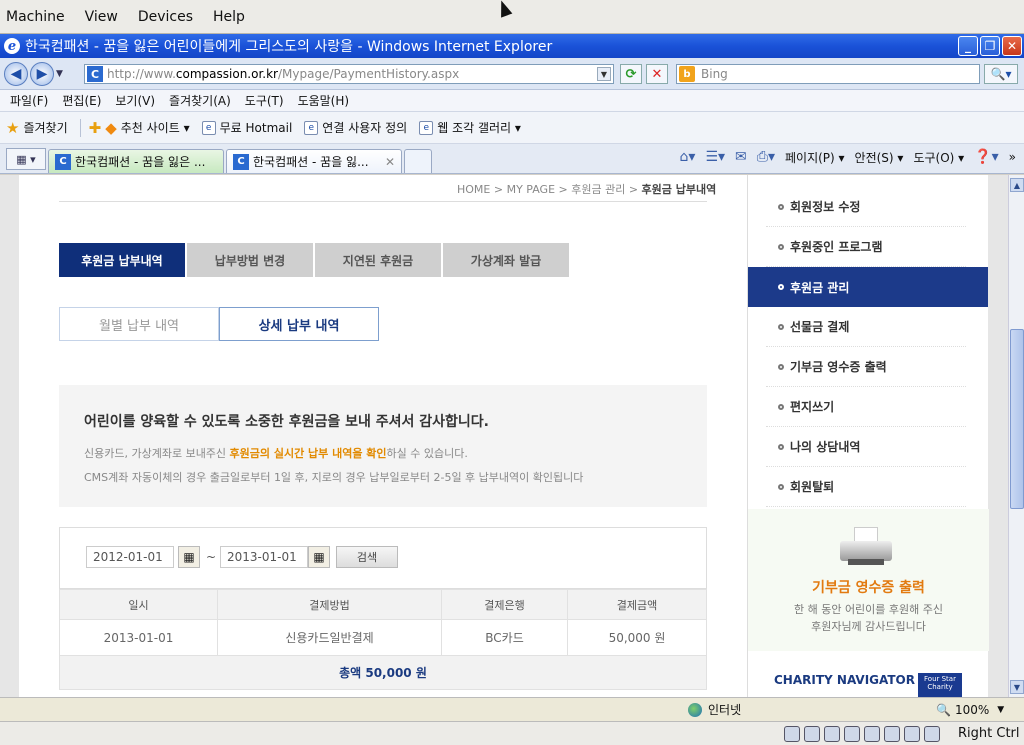 Image resolution: width=1024 pixels, height=745 pixels. Describe the element at coordinates (26, 159) in the screenshot. I see `quick-tabs-button: ▦ ▾` at that location.